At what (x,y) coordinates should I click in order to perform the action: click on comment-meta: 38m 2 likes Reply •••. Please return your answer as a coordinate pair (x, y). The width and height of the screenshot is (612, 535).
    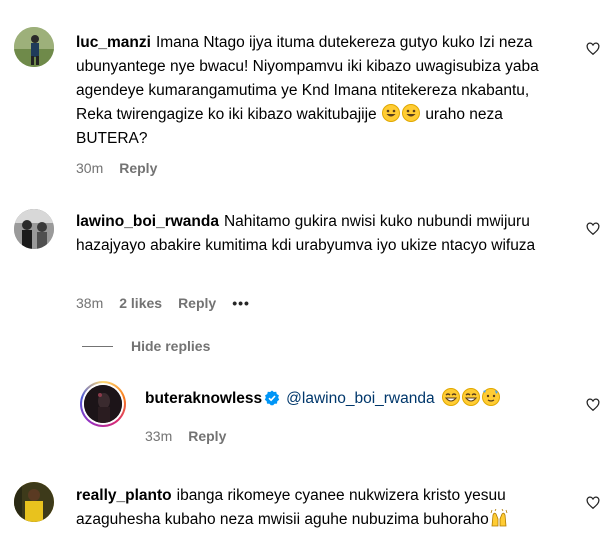
    Looking at the image, I should click on (163, 303).